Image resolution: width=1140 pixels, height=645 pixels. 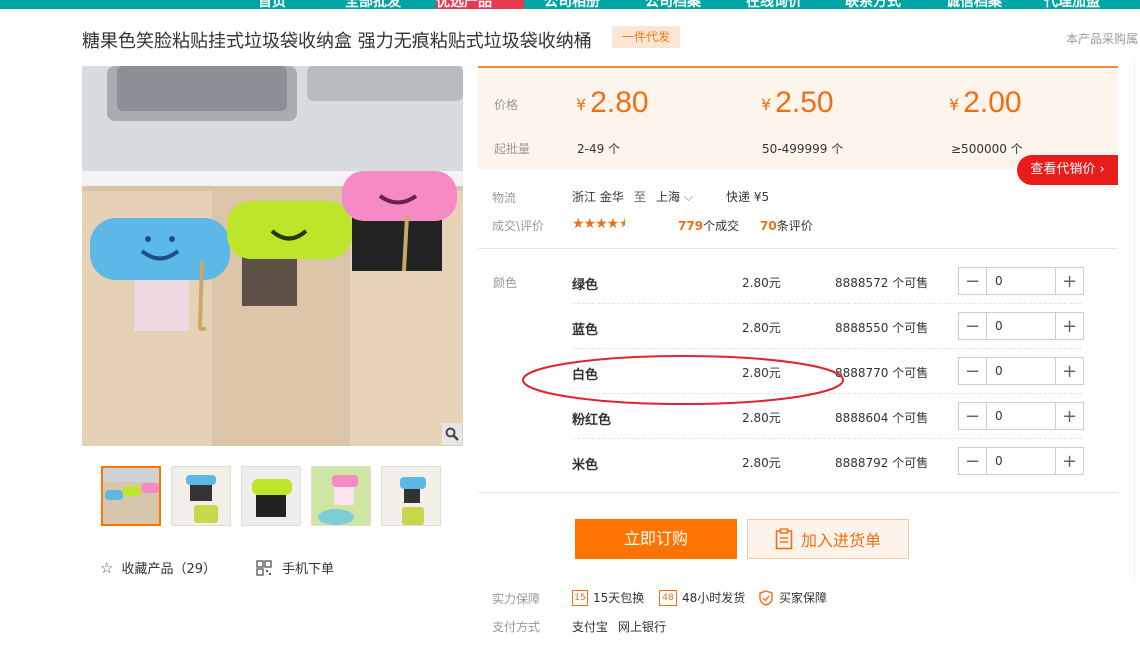 What do you see at coordinates (987, 149) in the screenshot?
I see `qty-tier-3: ≥500000 个` at bounding box center [987, 149].